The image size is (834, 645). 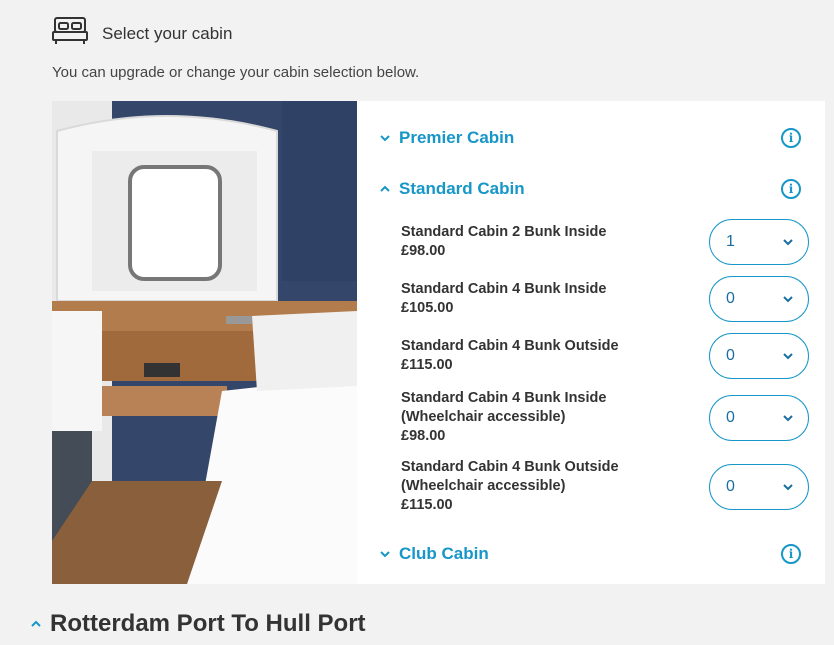 I want to click on cabin-option: Standard Cabin 4 Bunk Inside £105.00 0, so click(x=605, y=299).